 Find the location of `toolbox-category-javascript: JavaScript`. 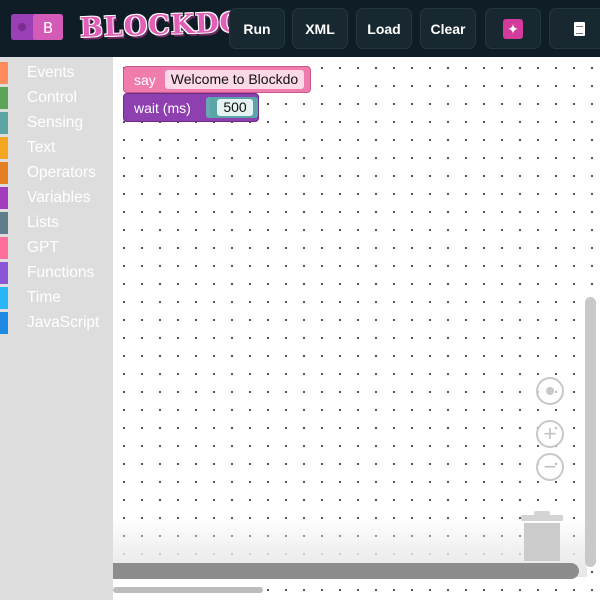

toolbox-category-javascript: JavaScript is located at coordinates (56, 322).